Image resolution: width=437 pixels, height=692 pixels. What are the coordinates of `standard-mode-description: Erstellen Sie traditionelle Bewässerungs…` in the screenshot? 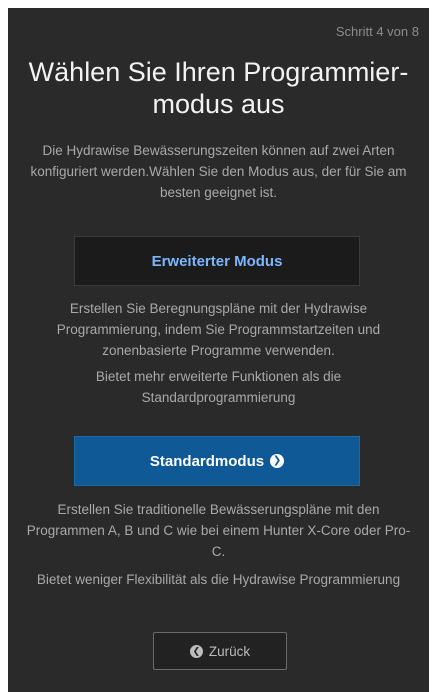 It's located at (218, 530).